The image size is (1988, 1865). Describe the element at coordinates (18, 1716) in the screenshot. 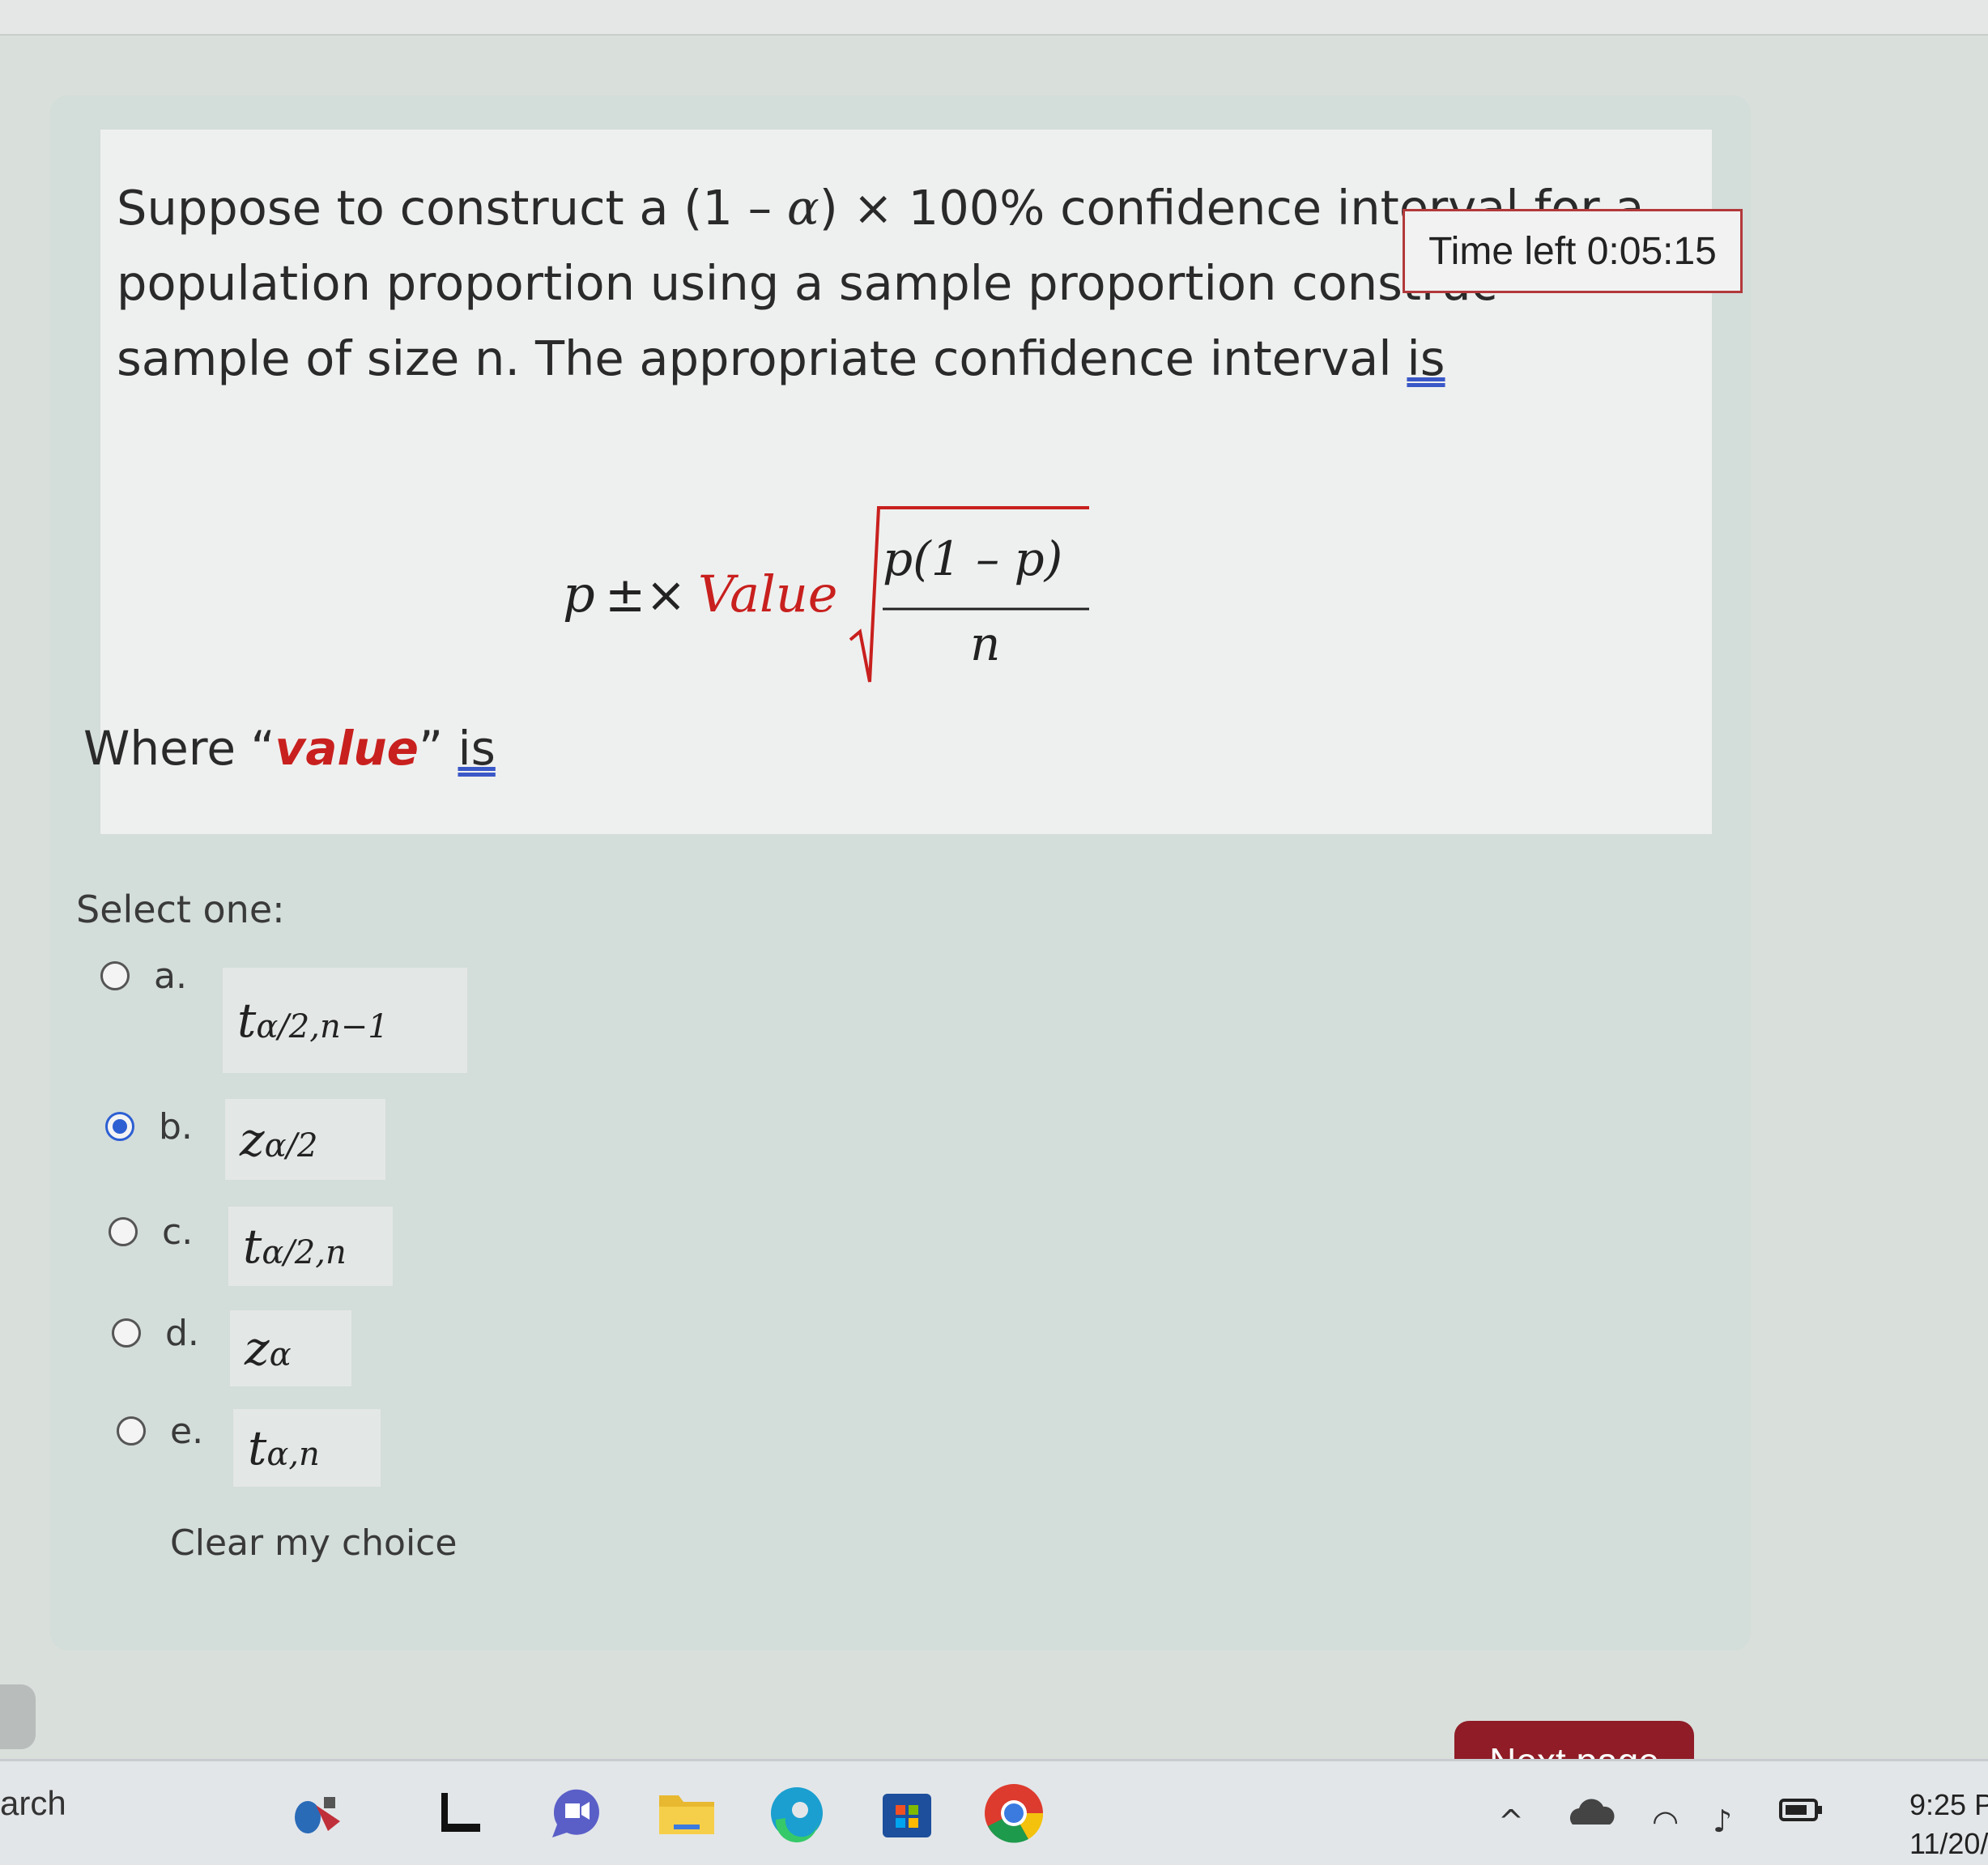

I see `side-drawer-tab` at that location.